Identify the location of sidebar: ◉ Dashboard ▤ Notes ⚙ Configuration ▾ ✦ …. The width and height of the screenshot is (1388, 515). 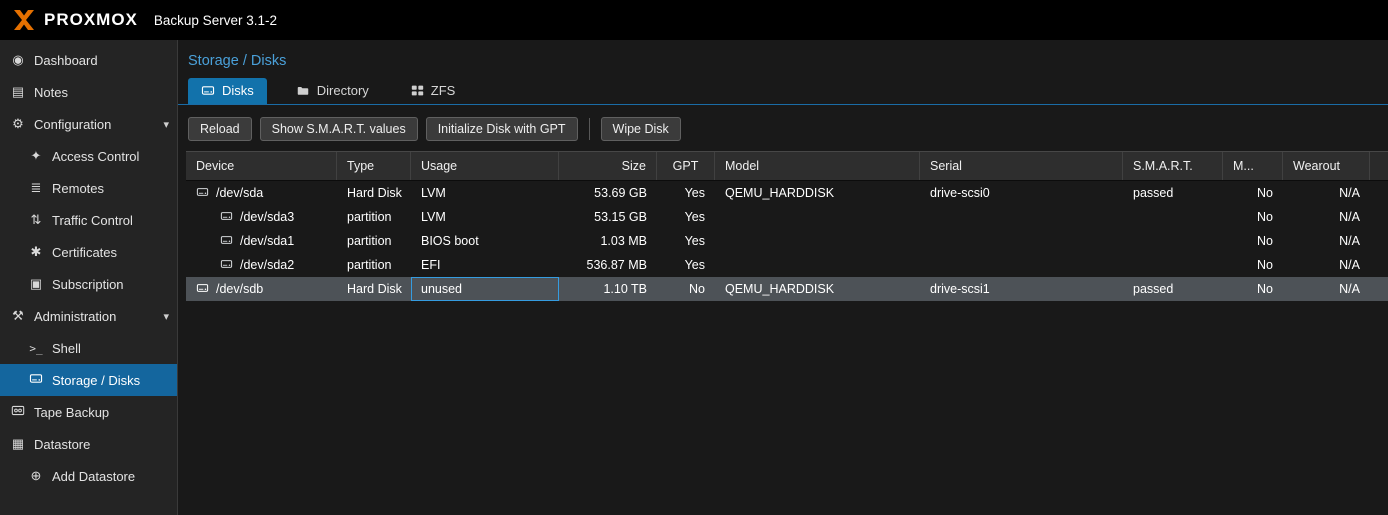
(89, 277).